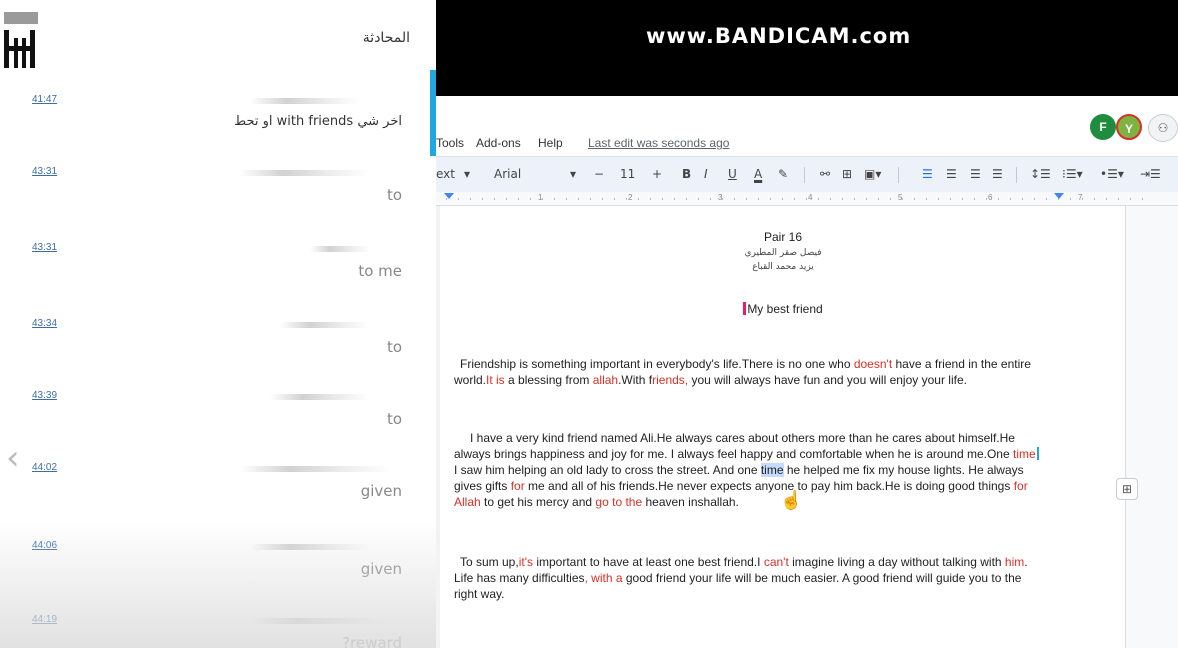 Image resolution: width=1178 pixels, height=648 pixels. What do you see at coordinates (215, 489) in the screenshot?
I see `chat-message: 44:02 given` at bounding box center [215, 489].